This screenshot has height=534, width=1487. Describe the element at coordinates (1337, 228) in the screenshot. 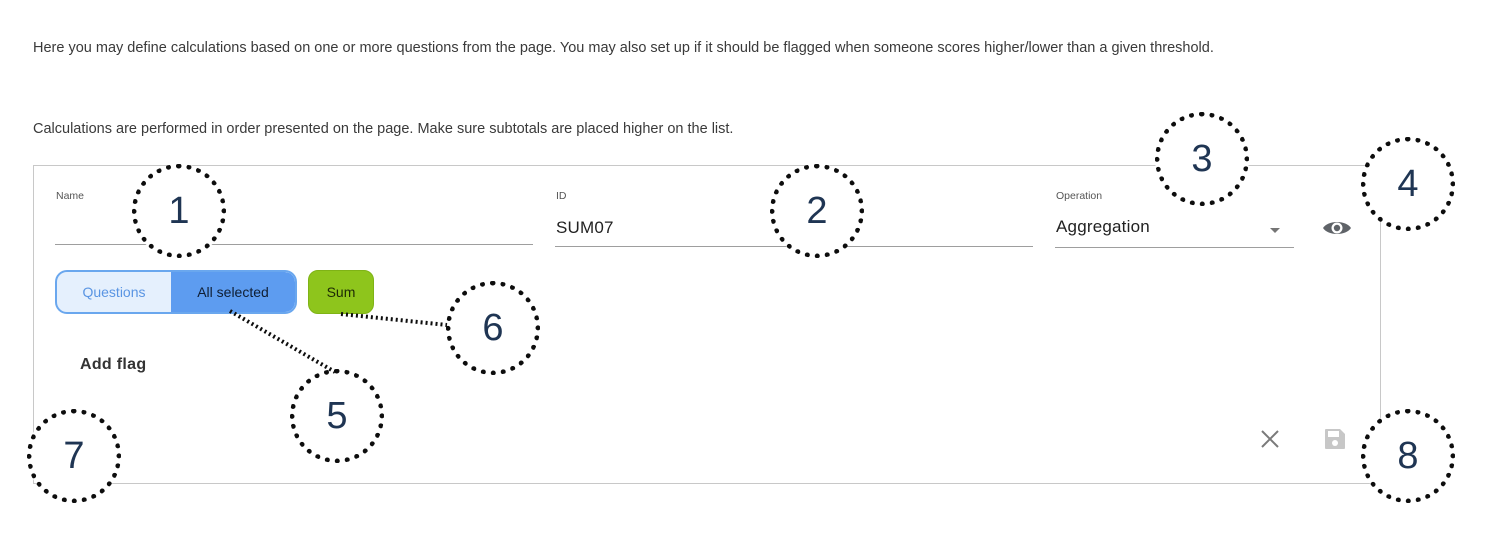

I see `eye-icon` at that location.